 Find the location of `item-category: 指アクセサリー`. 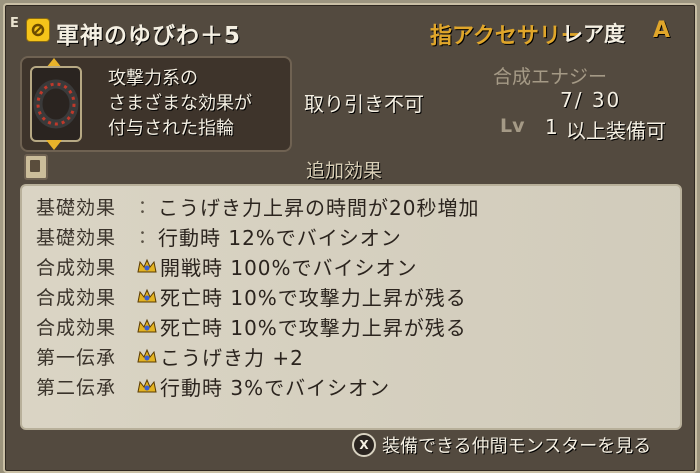

item-category: 指アクセサリー is located at coordinates (506, 36).